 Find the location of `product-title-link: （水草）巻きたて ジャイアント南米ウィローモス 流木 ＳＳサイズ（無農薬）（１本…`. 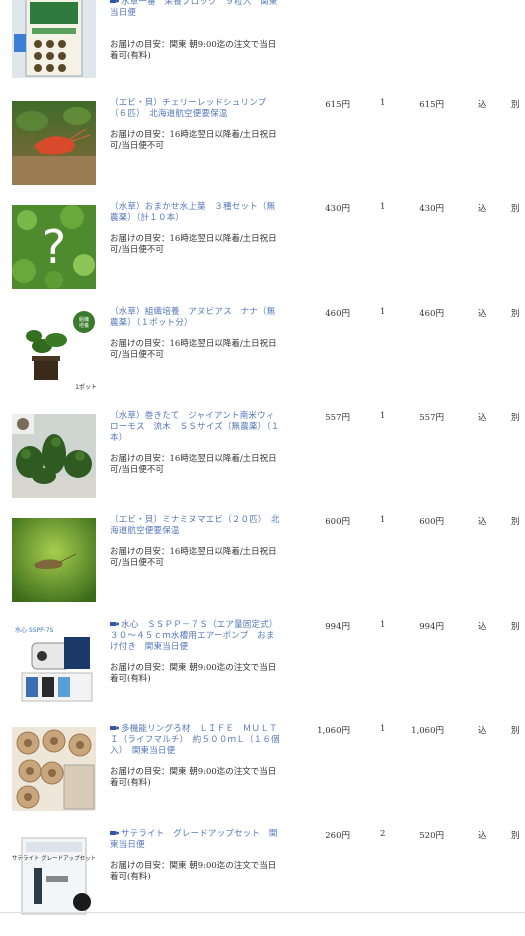

product-title-link: （水草）巻きたて ジャイアント南米ウィローモス 流木 ＳＳサイズ（無農薬）（１本… is located at coordinates (196, 427).